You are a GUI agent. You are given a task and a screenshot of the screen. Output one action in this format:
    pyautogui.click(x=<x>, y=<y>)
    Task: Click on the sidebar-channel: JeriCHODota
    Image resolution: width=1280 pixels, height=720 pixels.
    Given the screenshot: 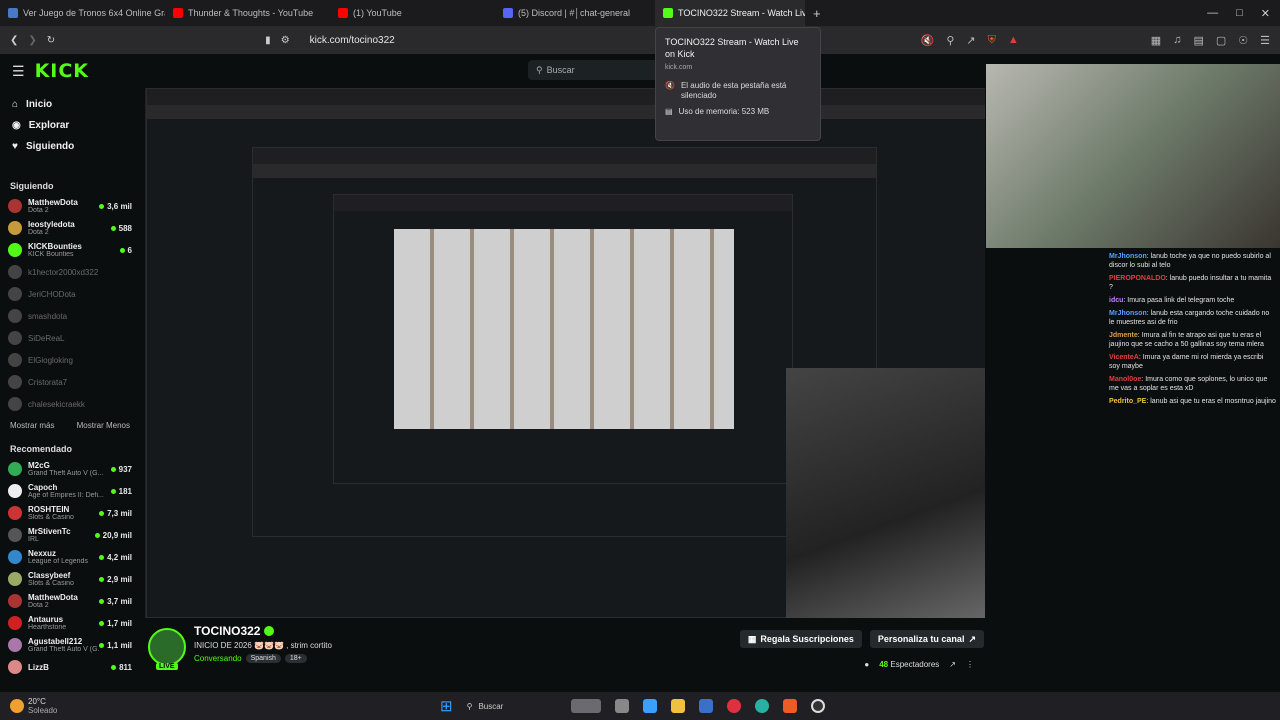 What is the action you would take?
    pyautogui.click(x=70, y=294)
    